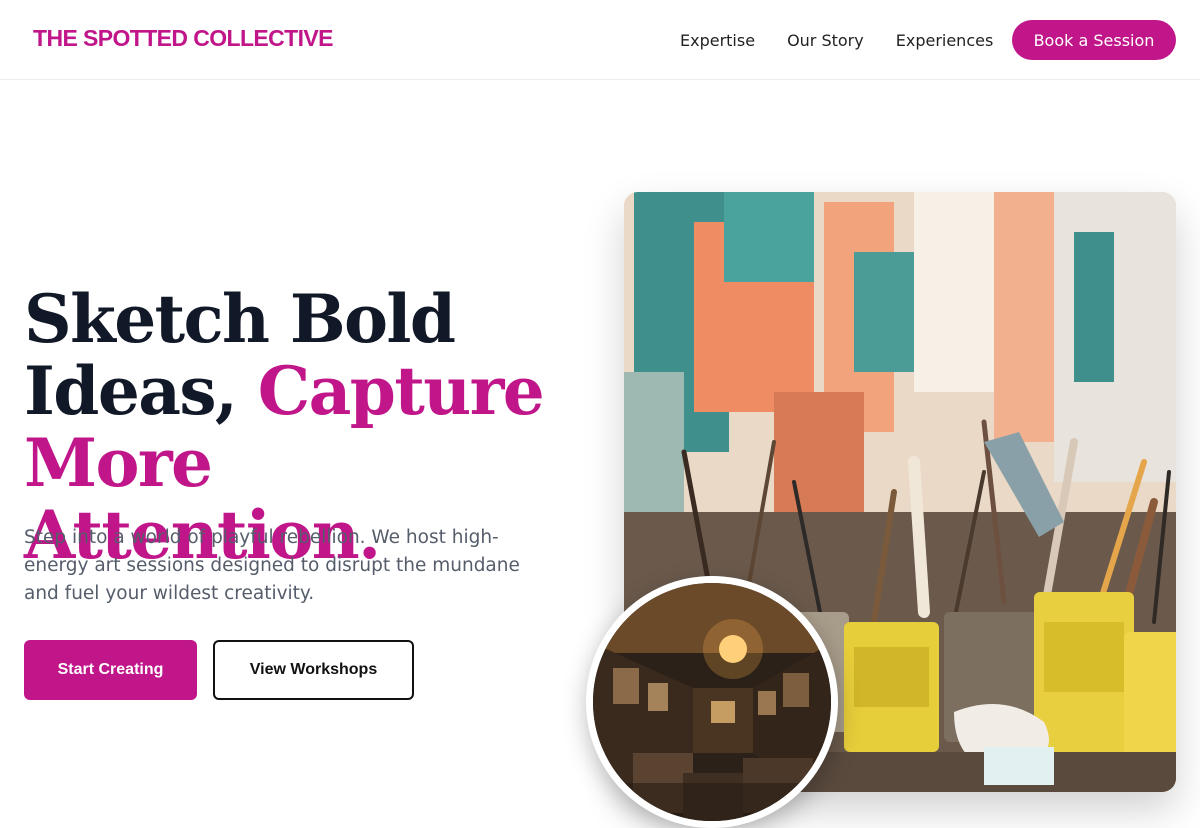 The image size is (1200, 828). Describe the element at coordinates (1094, 40) in the screenshot. I see `book-session-button: Book a Session` at that location.